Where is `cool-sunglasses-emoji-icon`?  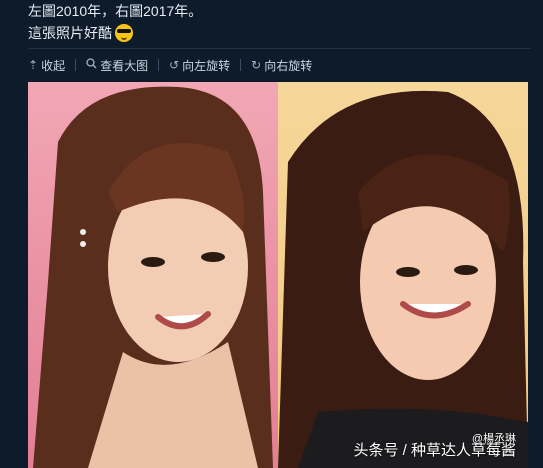 cool-sunglasses-emoji-icon is located at coordinates (124, 33).